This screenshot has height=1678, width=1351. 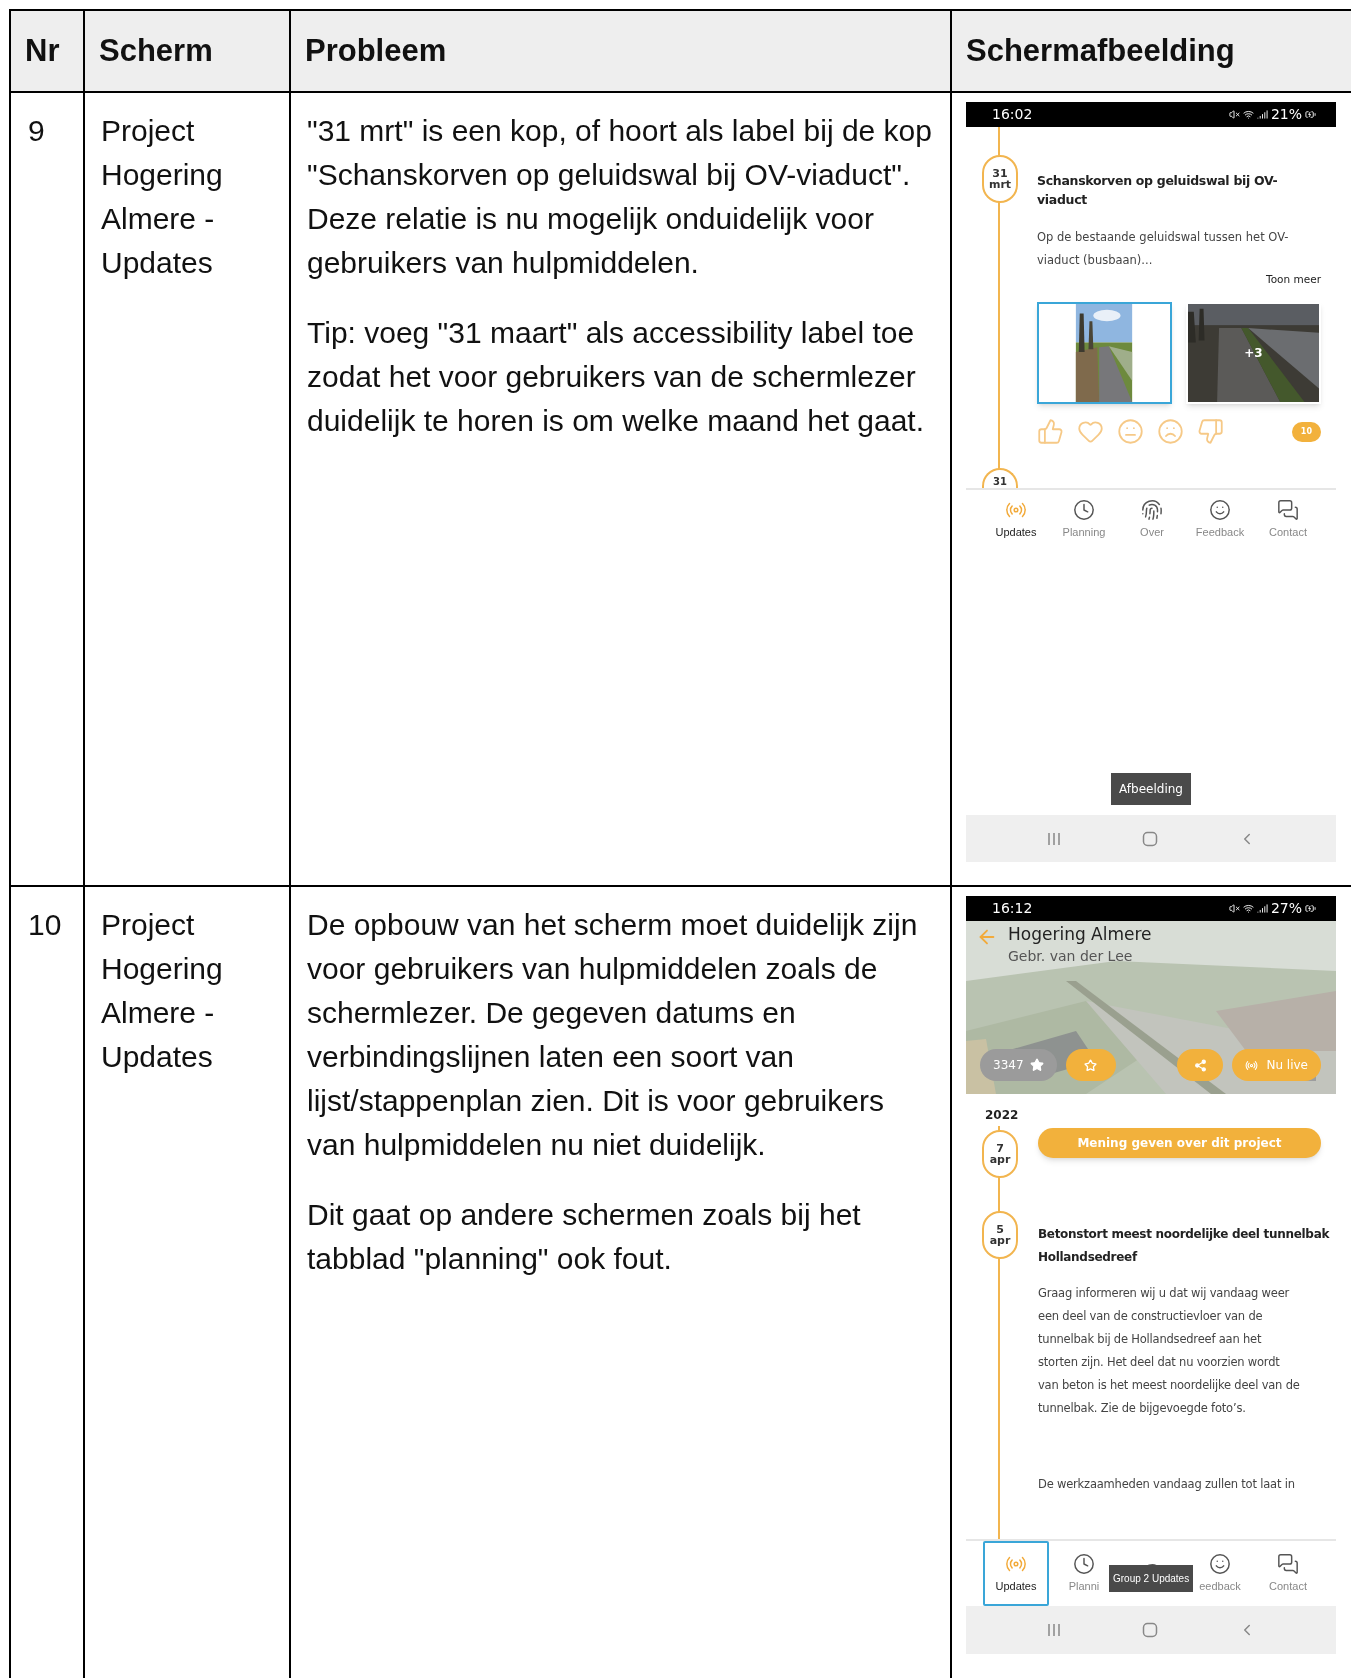 I want to click on more-photos-count: +3, so click(x=1253, y=354).